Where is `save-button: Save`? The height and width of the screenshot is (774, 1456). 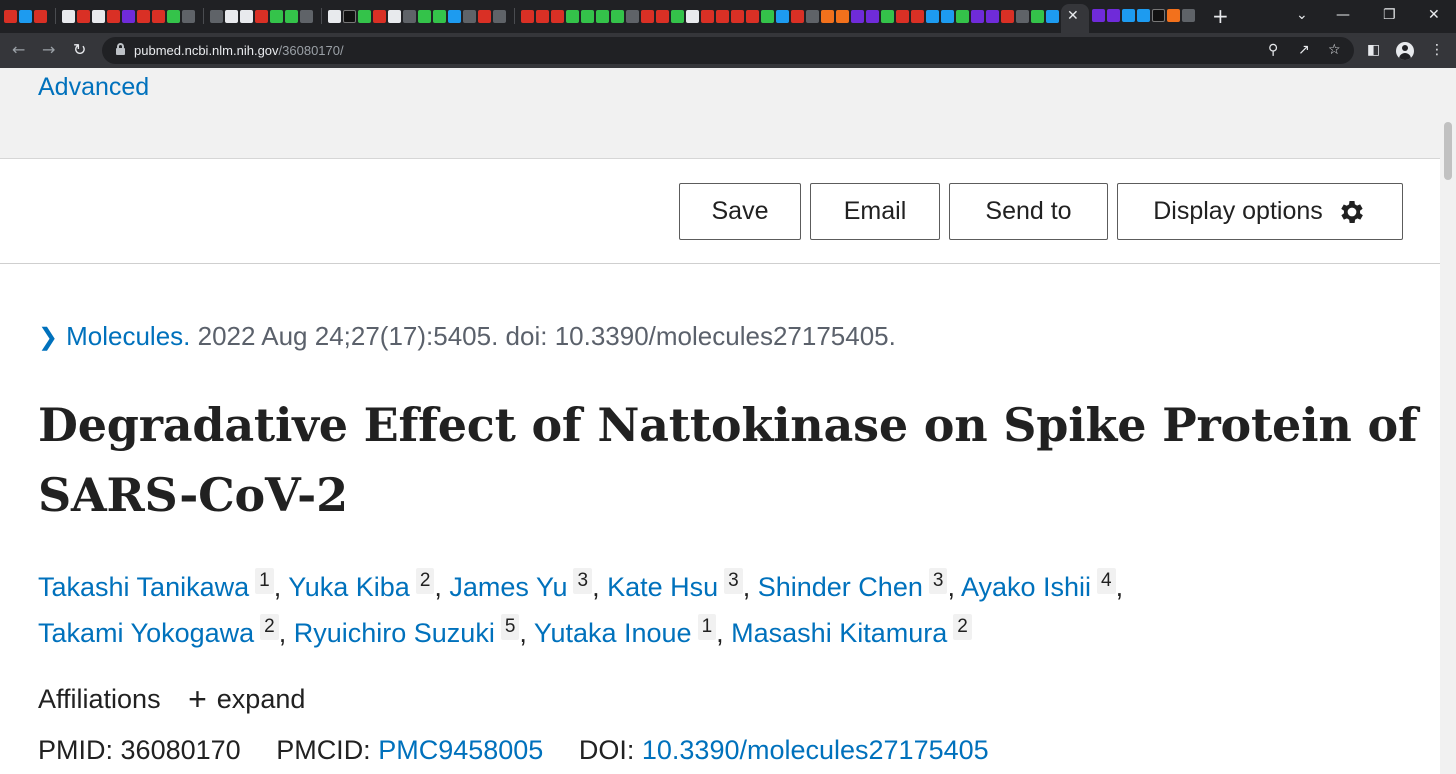 save-button: Save is located at coordinates (740, 211).